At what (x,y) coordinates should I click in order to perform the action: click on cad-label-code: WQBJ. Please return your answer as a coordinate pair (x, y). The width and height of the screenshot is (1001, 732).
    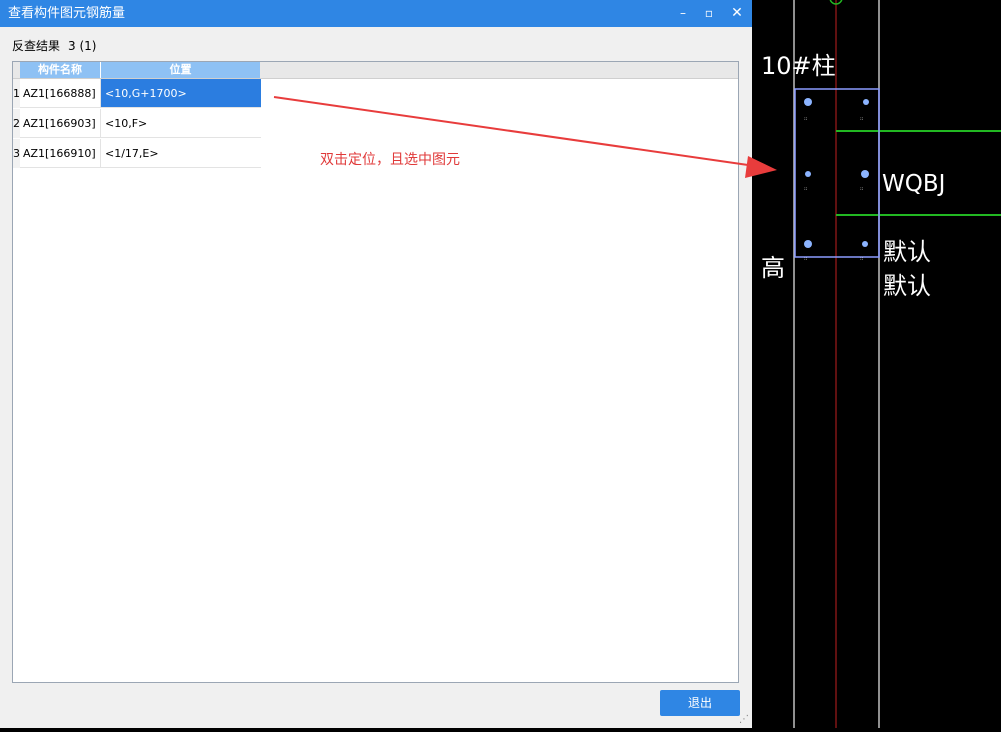
    Looking at the image, I should click on (913, 184).